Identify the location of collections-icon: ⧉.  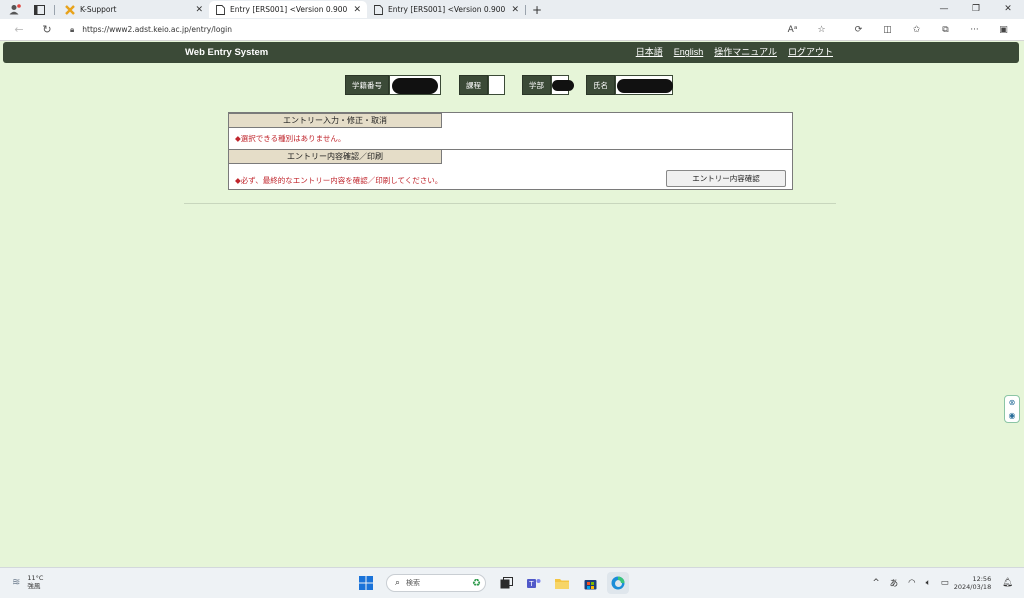
(945, 30).